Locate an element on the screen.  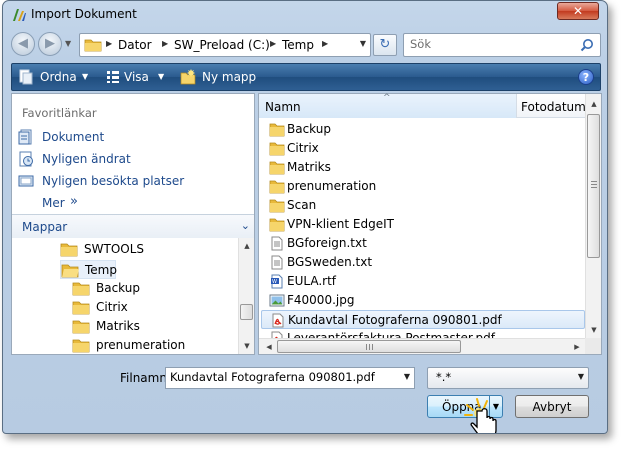
file-name: Kundavtal Fotograferna 090801.pdf is located at coordinates (395, 320).